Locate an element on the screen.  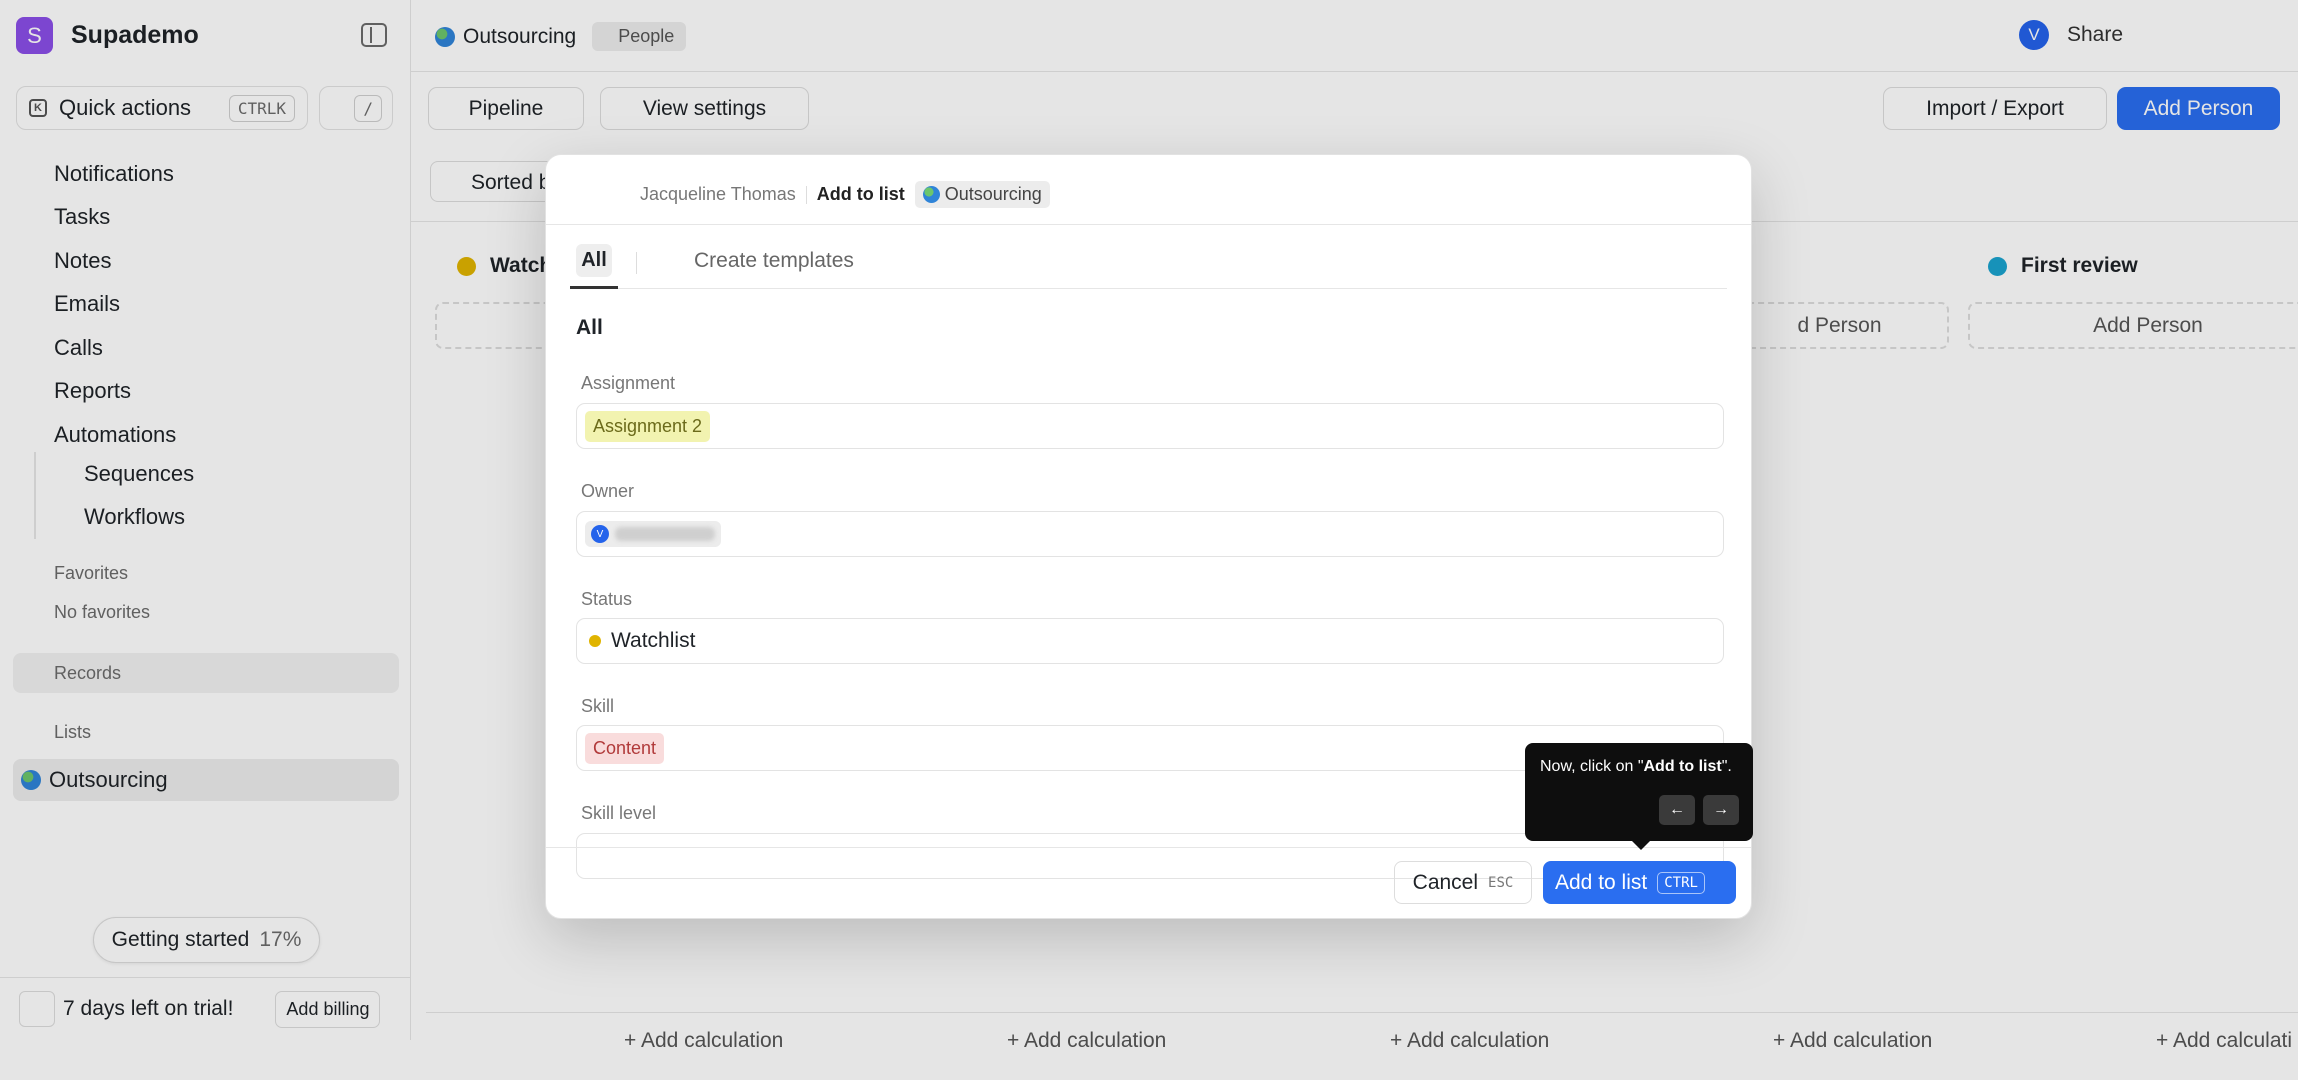
owner-chip: V is located at coordinates (653, 534).